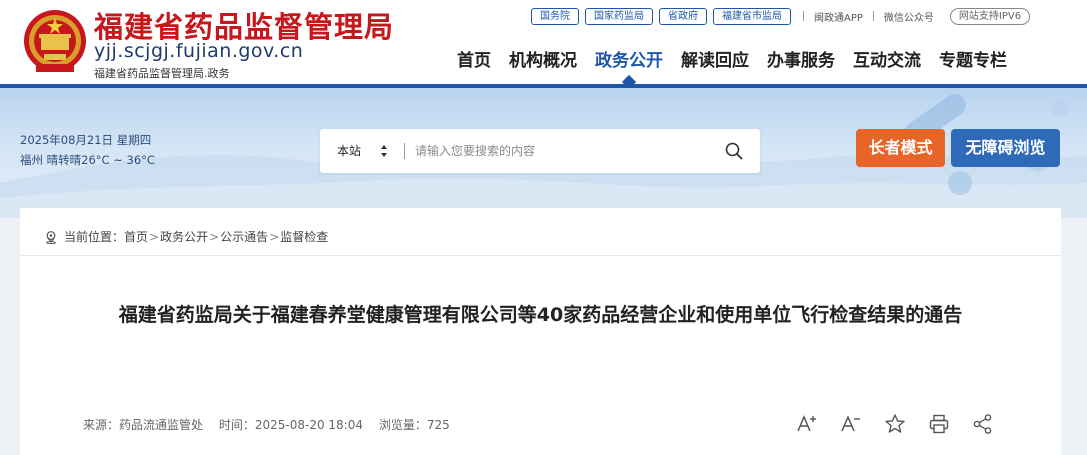 The height and width of the screenshot is (455, 1087). Describe the element at coordinates (162, 73) in the screenshot. I see `site-subtitle: 福建省药品监督管理局.政务` at that location.